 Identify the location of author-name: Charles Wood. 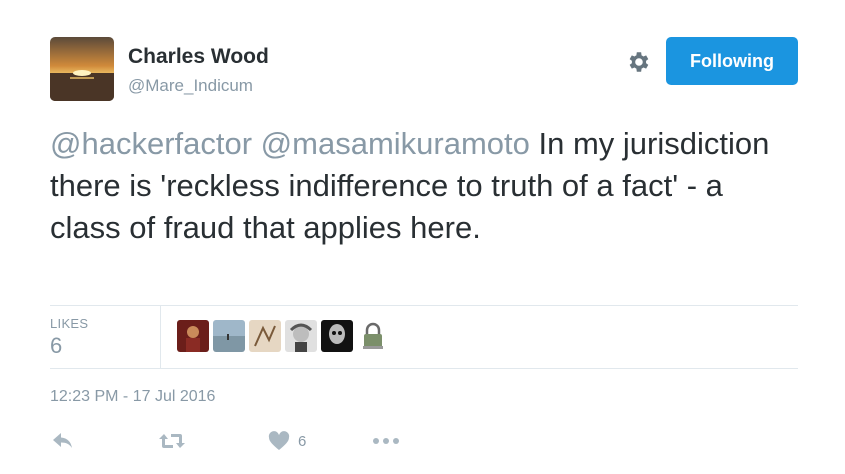
(198, 57).